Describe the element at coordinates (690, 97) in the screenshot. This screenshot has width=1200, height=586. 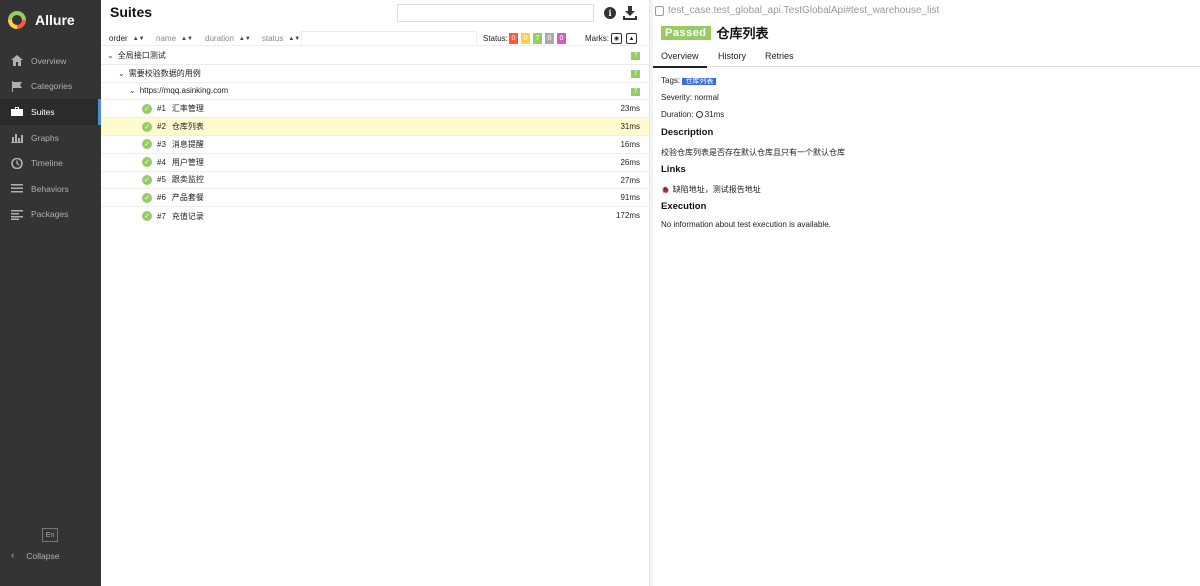
I see `severity-line: Severity: normal` at that location.